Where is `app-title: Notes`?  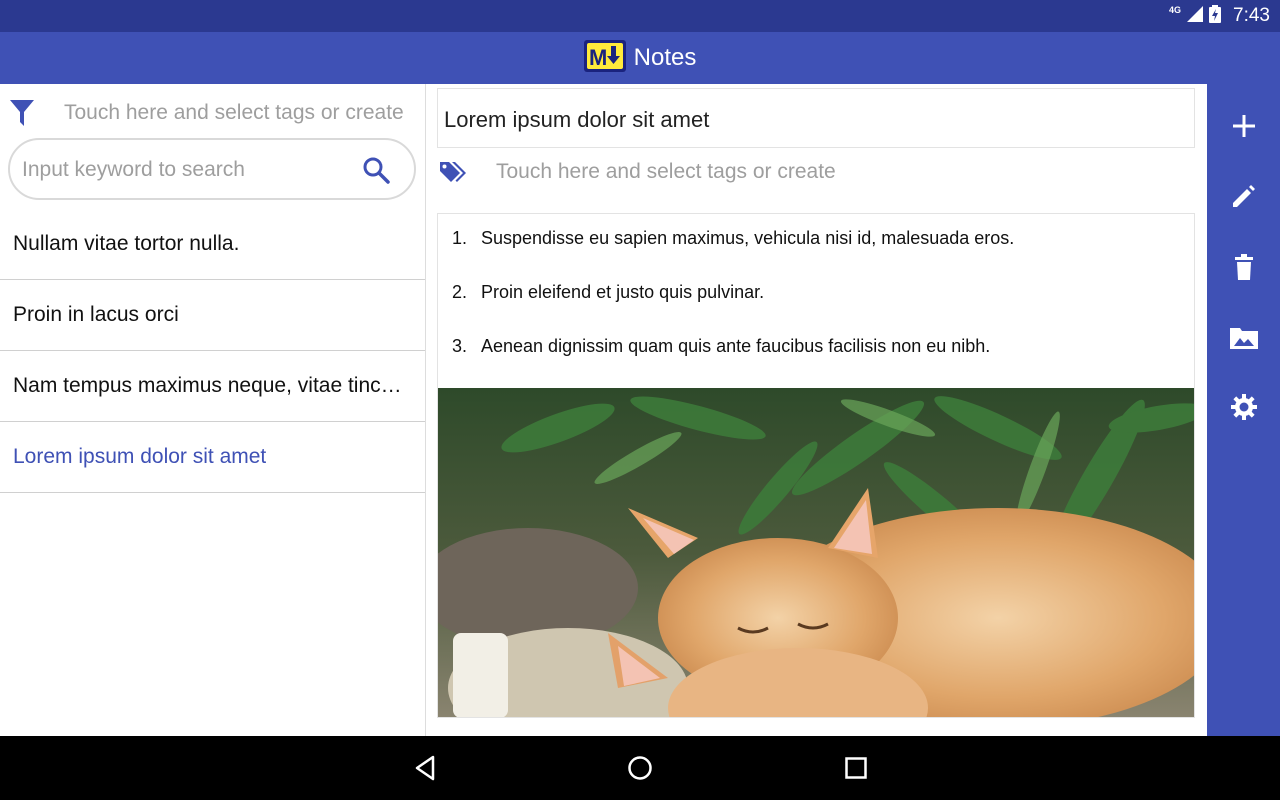 app-title: Notes is located at coordinates (665, 57).